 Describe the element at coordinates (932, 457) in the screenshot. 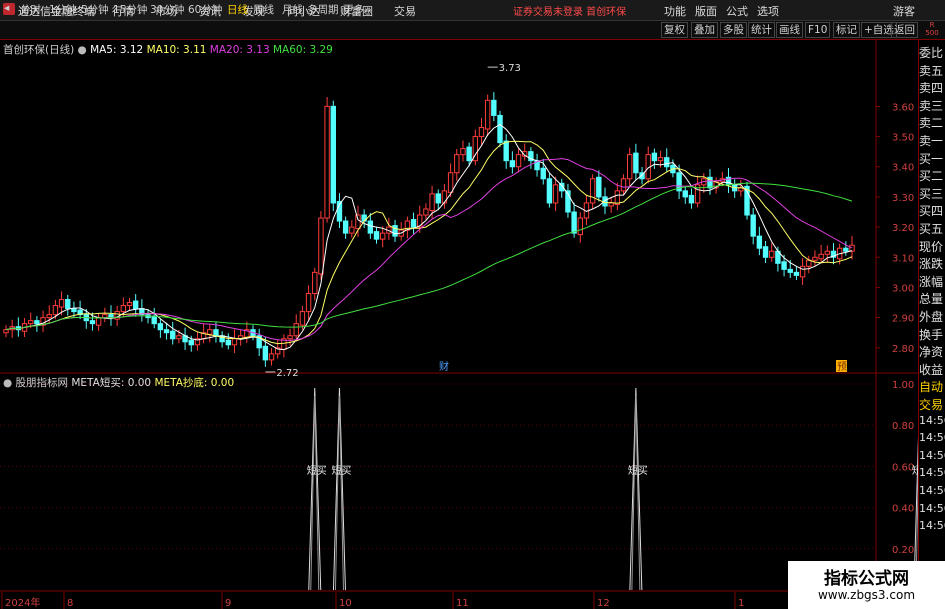

I see `side-panel-item-23: 14:56` at that location.